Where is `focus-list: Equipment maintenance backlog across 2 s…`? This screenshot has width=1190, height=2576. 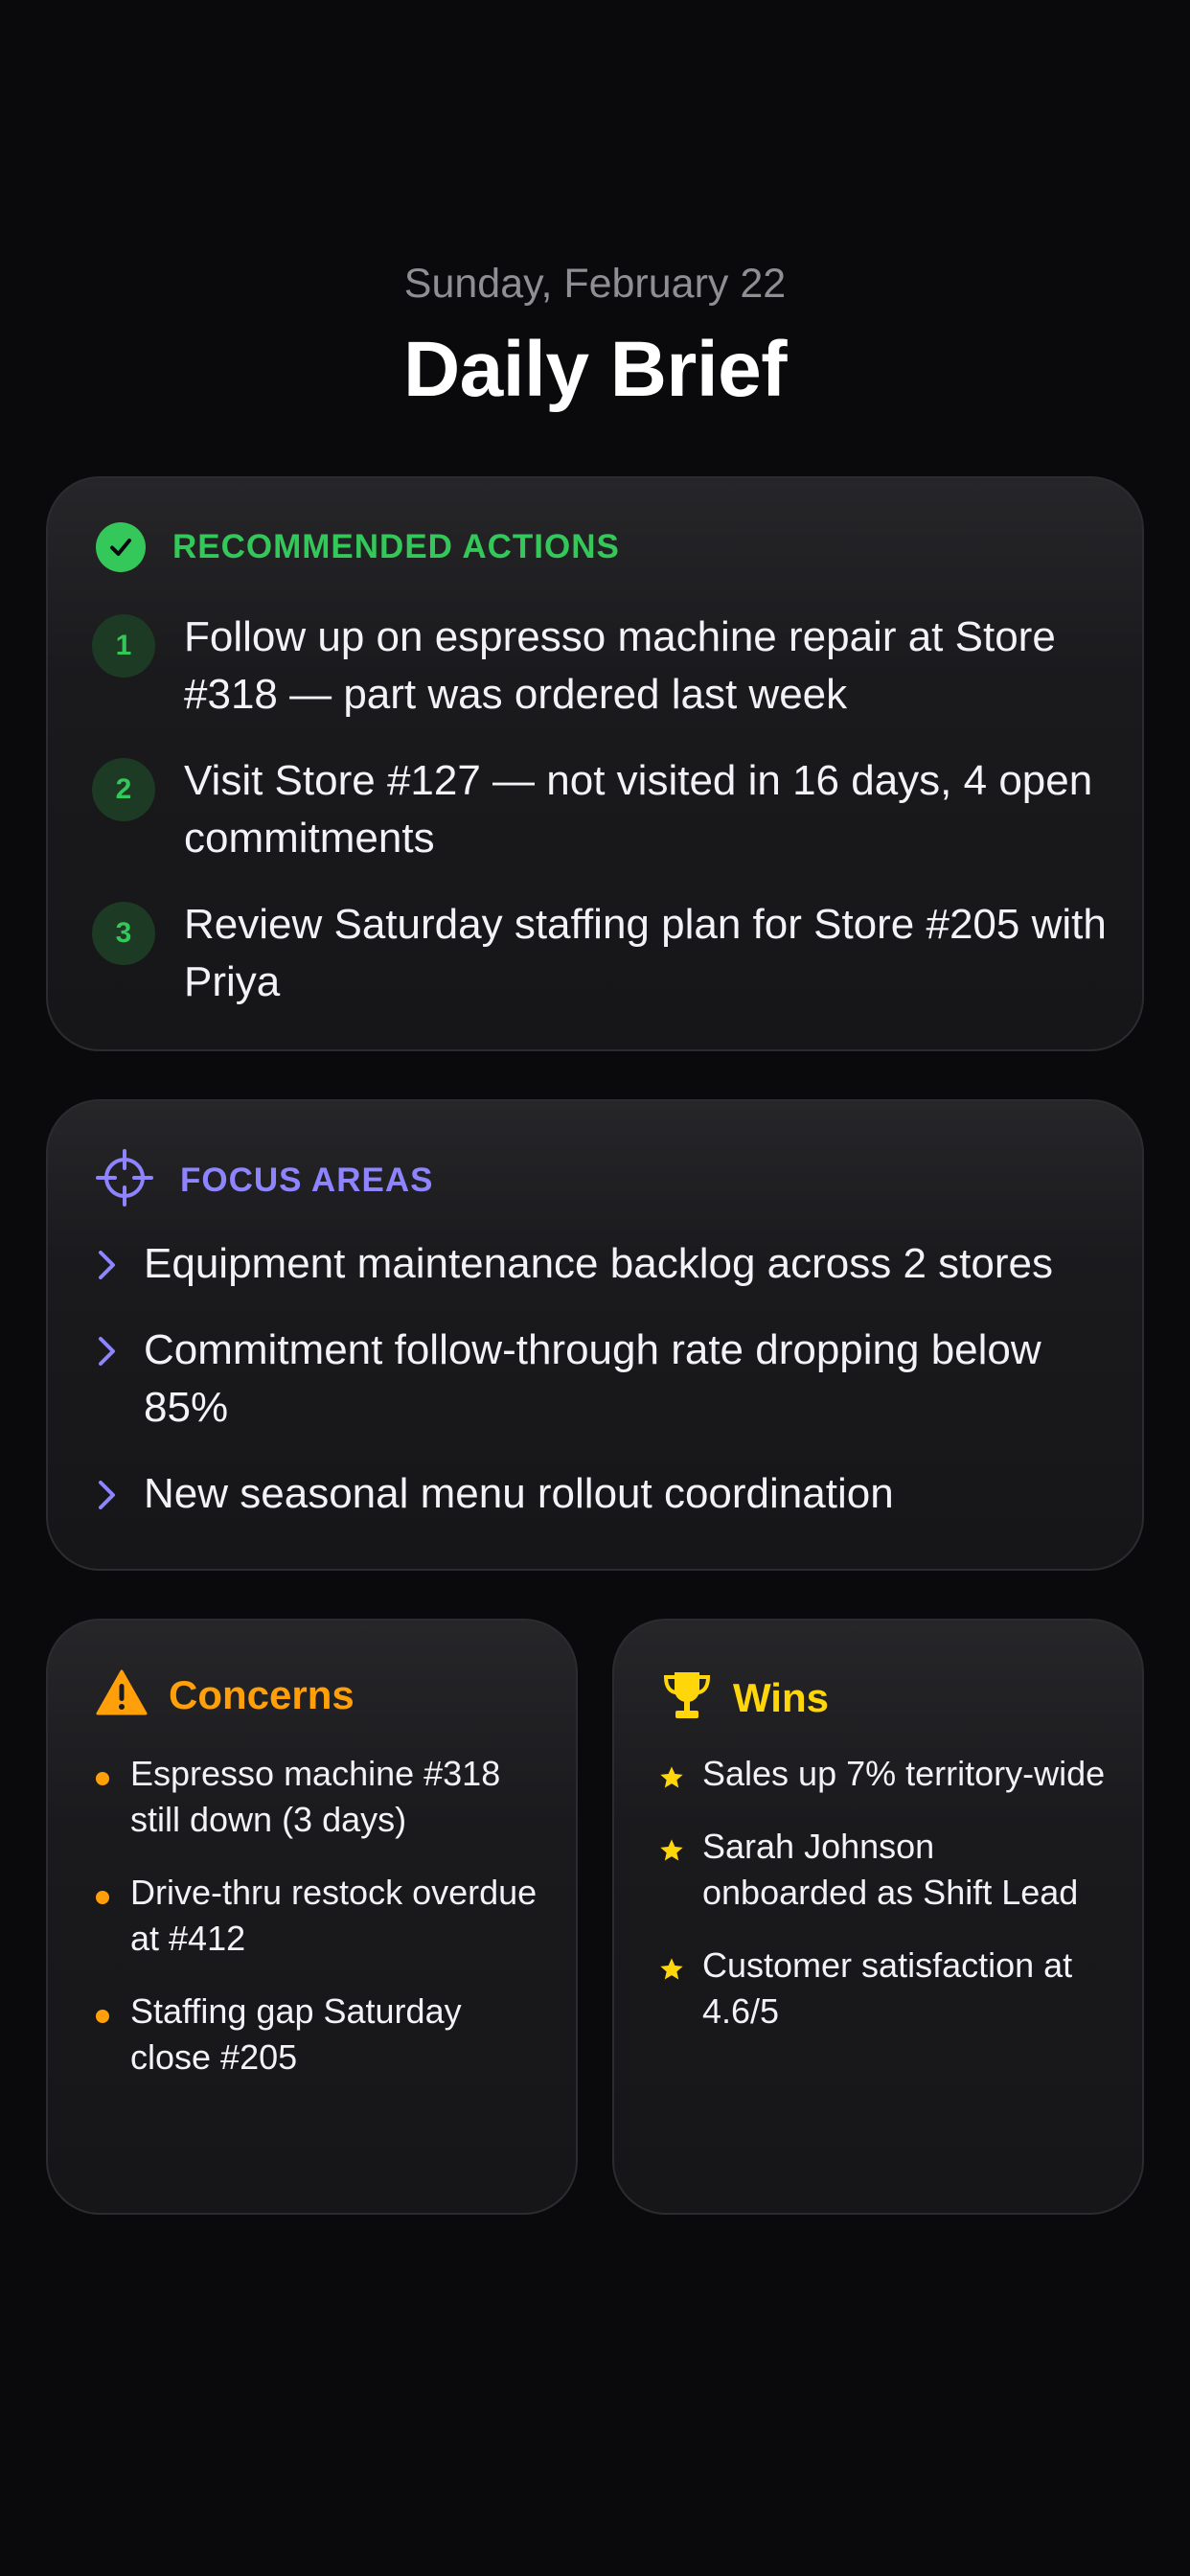 focus-list: Equipment maintenance backlog across 2 s… is located at coordinates (604, 1393).